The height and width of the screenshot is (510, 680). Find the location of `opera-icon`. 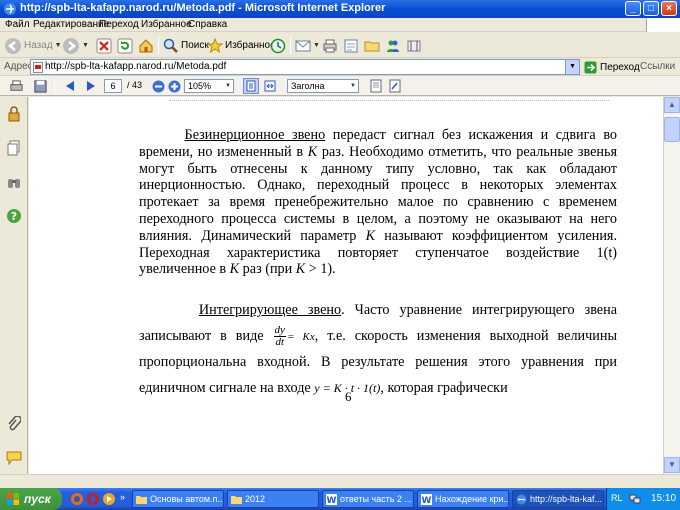

opera-icon is located at coordinates (93, 499).